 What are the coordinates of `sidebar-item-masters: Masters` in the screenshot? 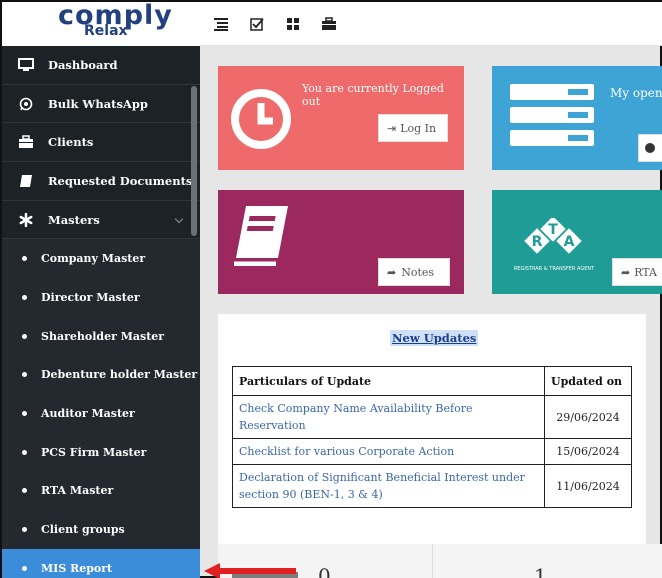 It's located at (101, 220).